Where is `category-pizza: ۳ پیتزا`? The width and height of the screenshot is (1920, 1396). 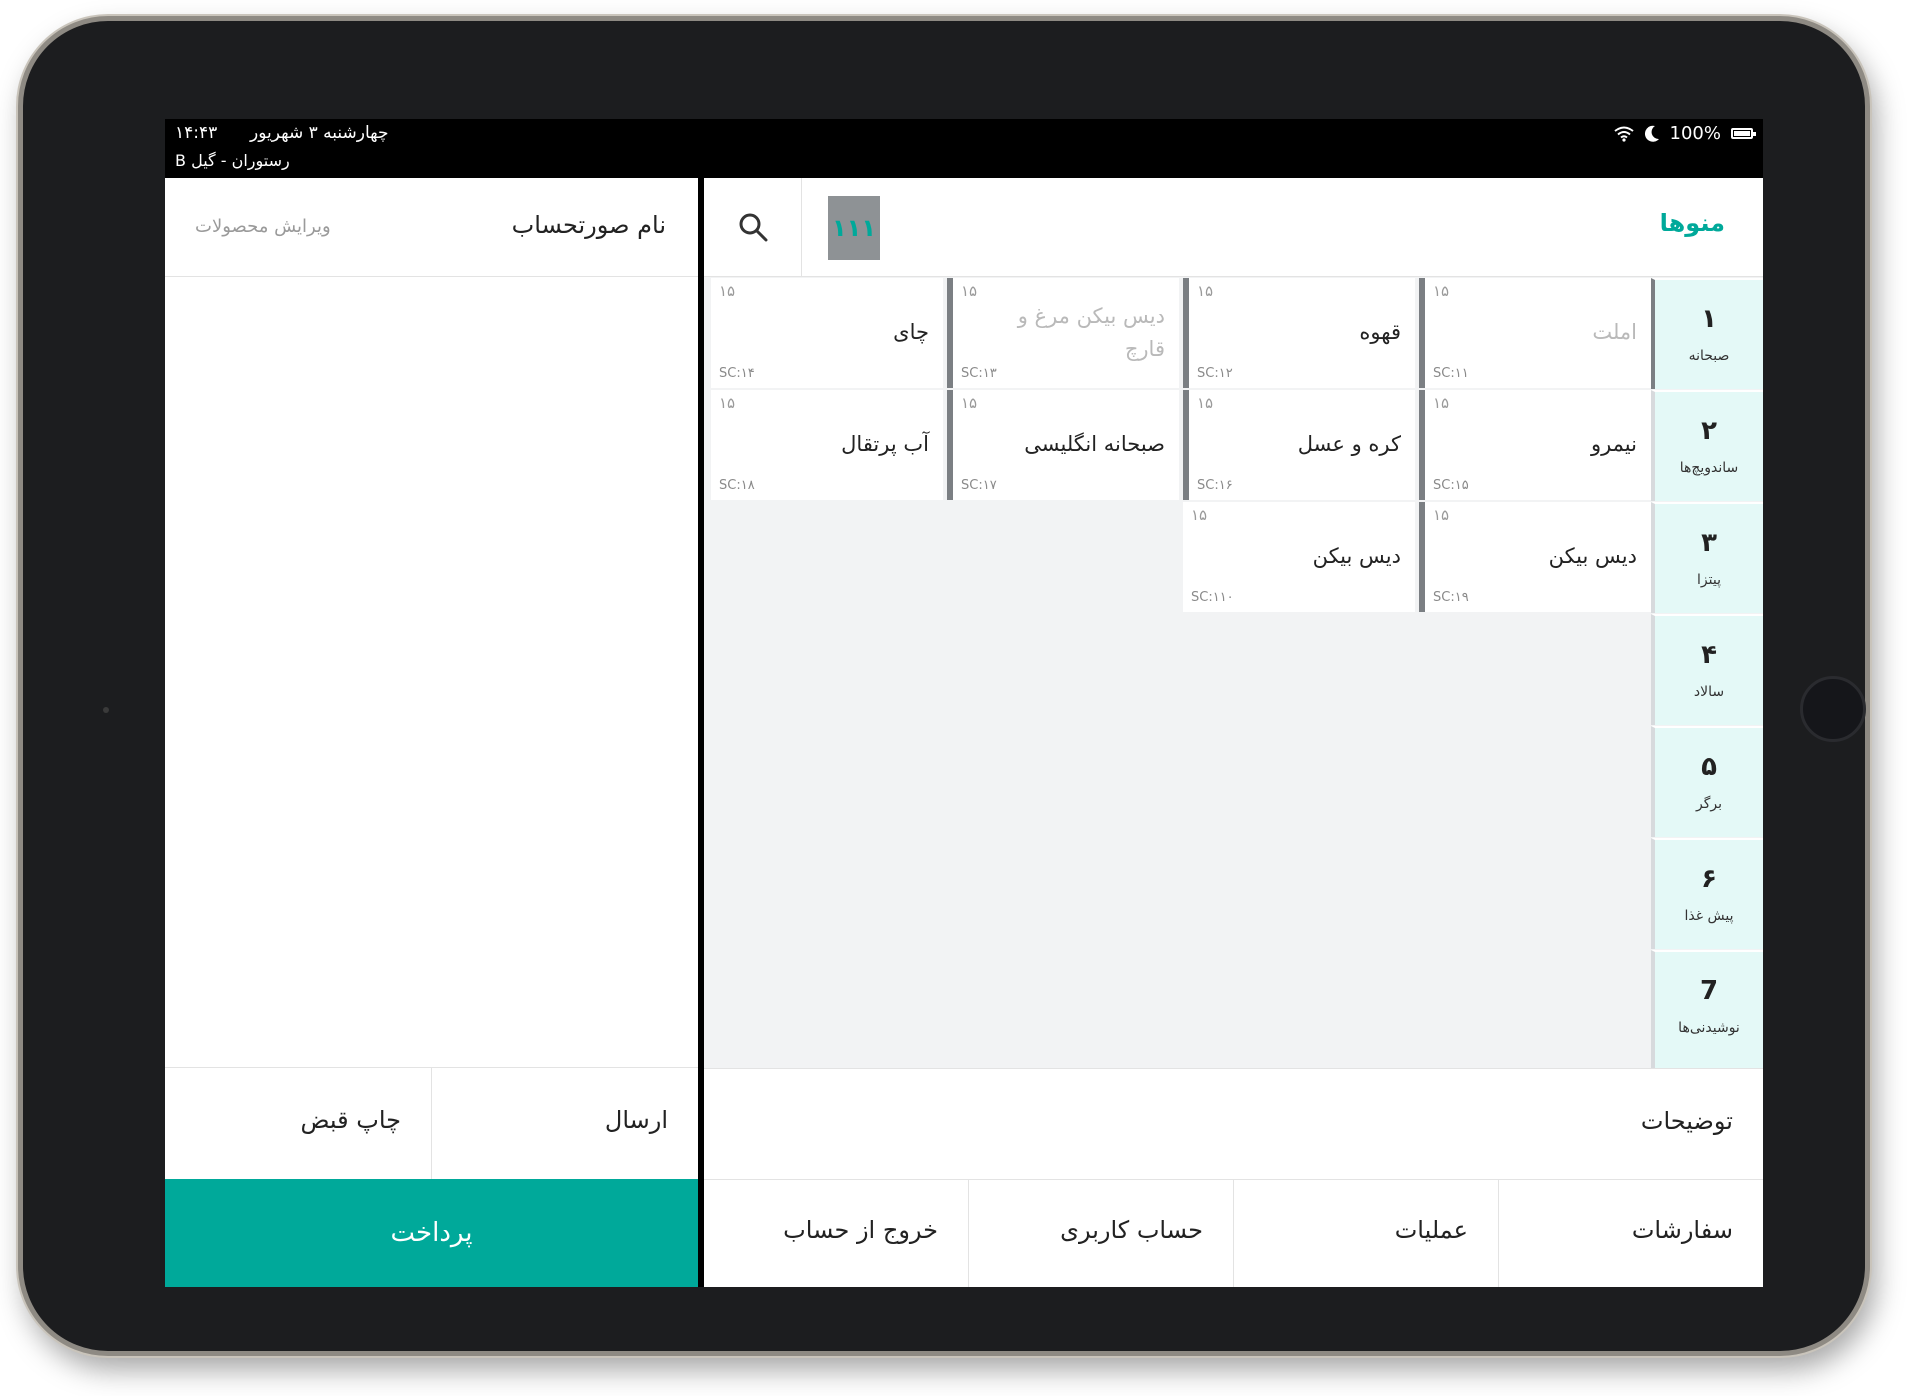
category-pizza: ۳ پیتزا is located at coordinates (1707, 557).